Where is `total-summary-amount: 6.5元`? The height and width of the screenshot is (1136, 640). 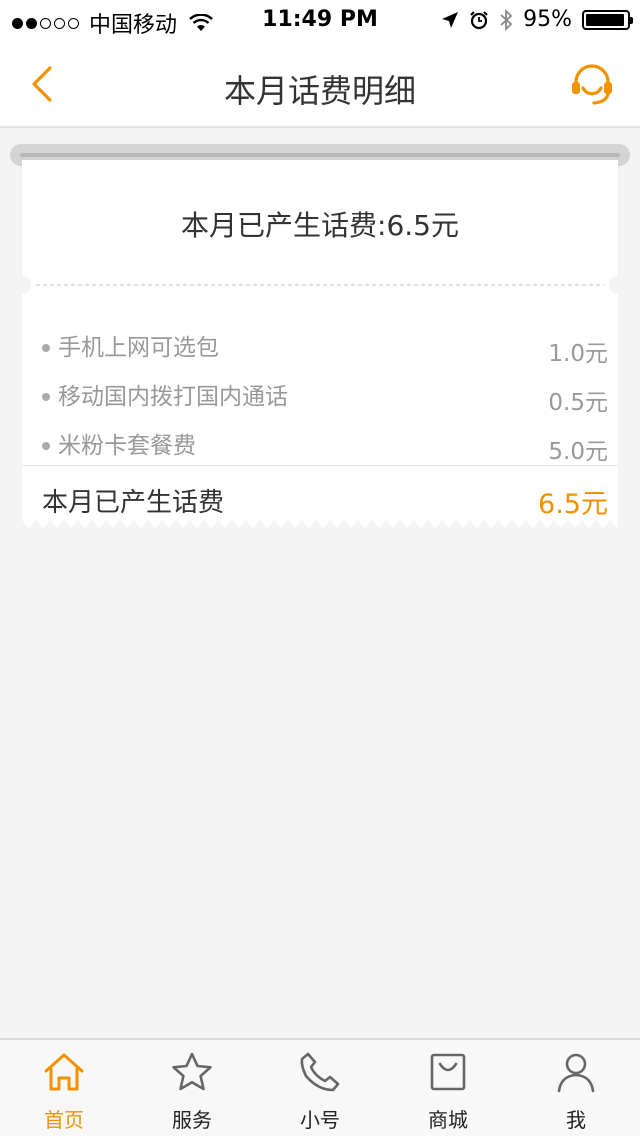 total-summary-amount: 6.5元 is located at coordinates (573, 504).